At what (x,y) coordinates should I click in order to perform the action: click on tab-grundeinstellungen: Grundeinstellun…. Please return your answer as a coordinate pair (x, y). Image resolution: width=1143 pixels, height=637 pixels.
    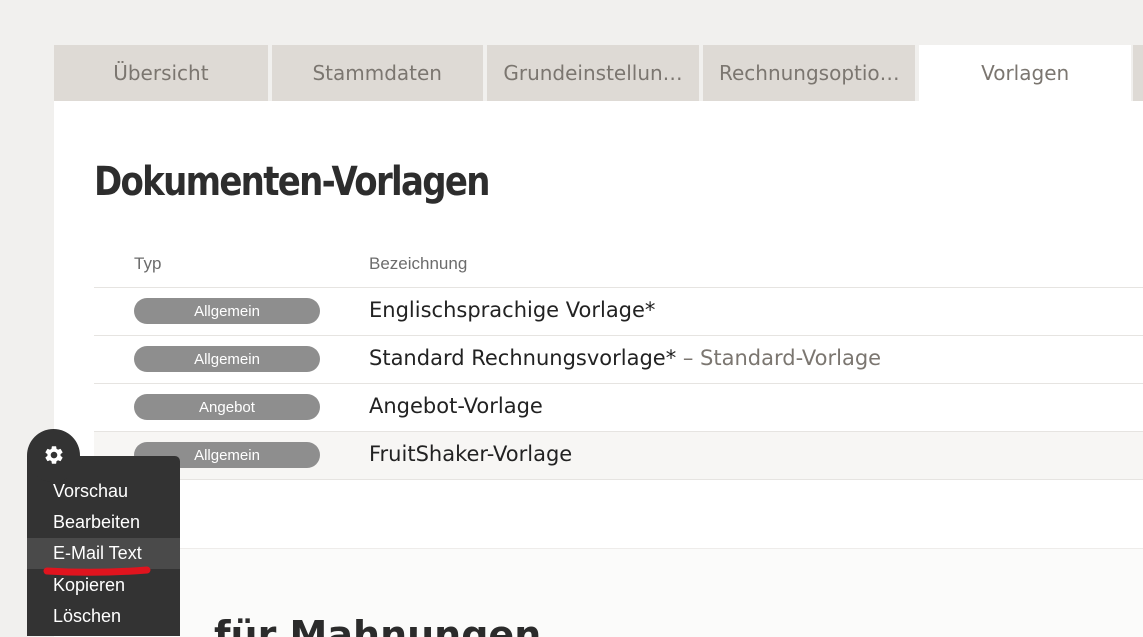
    Looking at the image, I should click on (593, 73).